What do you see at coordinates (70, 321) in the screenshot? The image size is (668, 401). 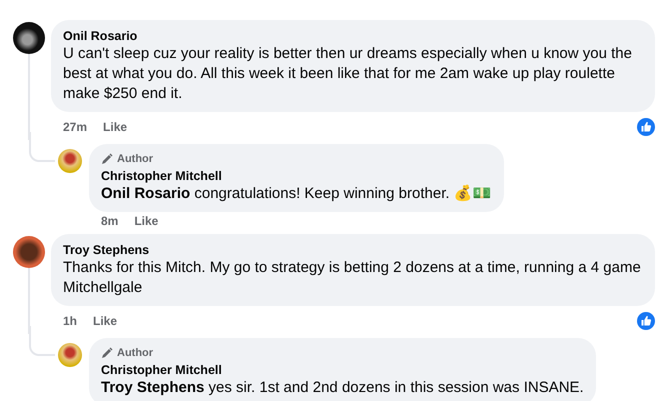 I see `comment-time: 1h` at bounding box center [70, 321].